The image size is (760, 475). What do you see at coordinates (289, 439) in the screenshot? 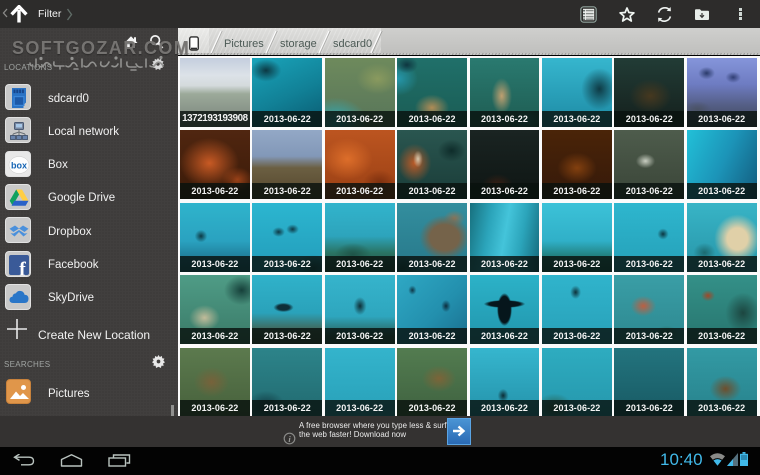
I see `svg-text: i` at bounding box center [289, 439].